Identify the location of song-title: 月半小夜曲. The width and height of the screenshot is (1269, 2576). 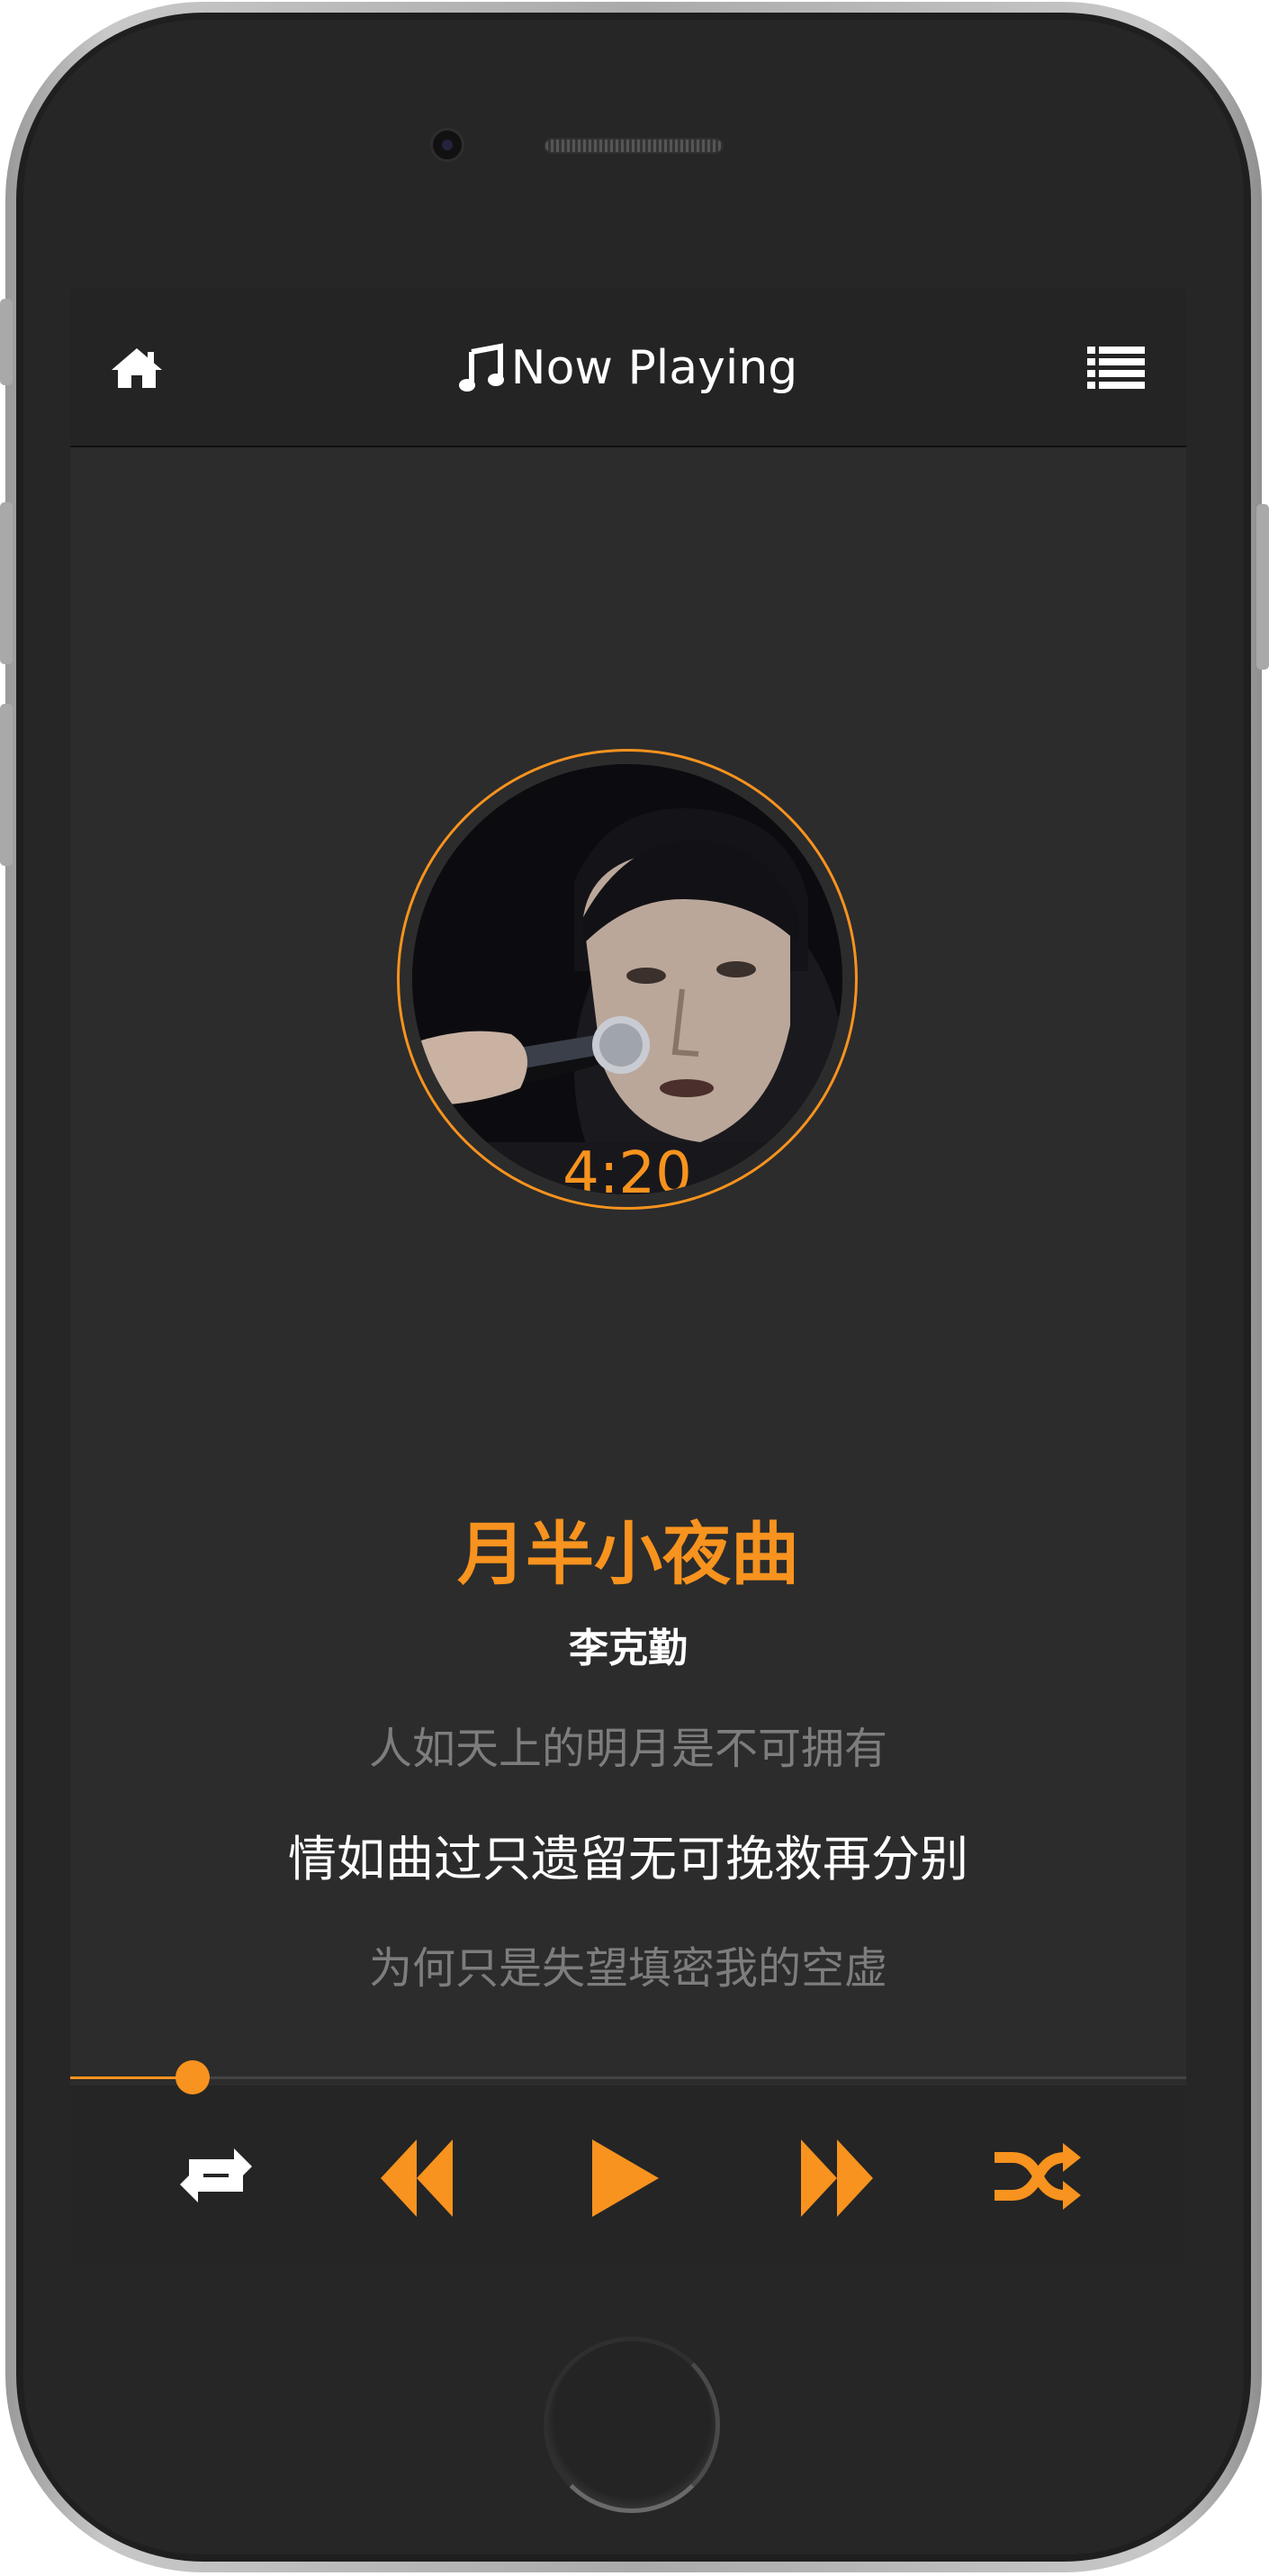
(628, 1554).